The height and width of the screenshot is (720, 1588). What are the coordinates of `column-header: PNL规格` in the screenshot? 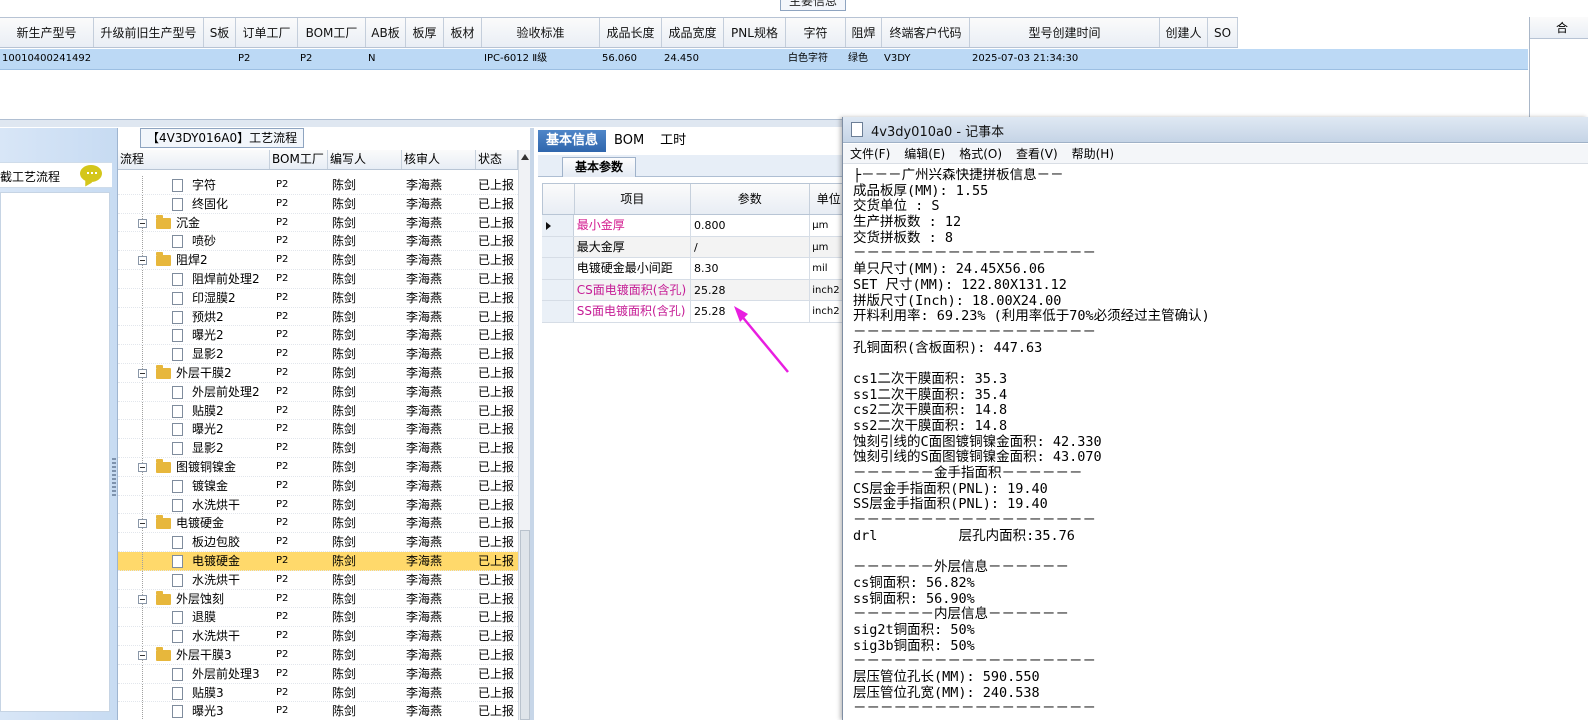 It's located at (755, 32).